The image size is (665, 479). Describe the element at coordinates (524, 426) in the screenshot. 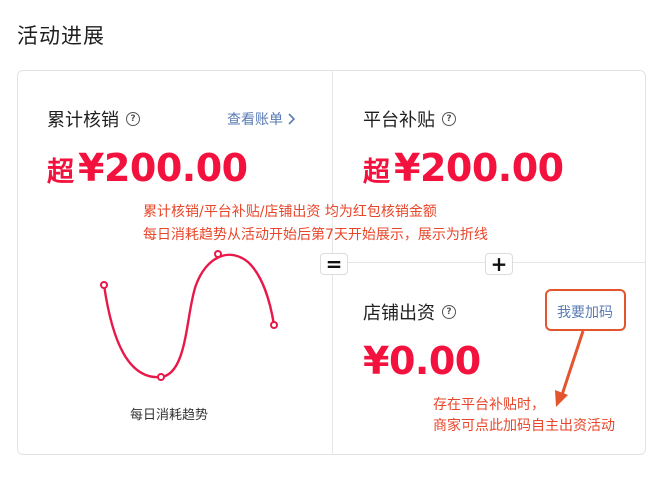

I see `annotation-note-2: 商家可点此加码自主出资活动` at that location.